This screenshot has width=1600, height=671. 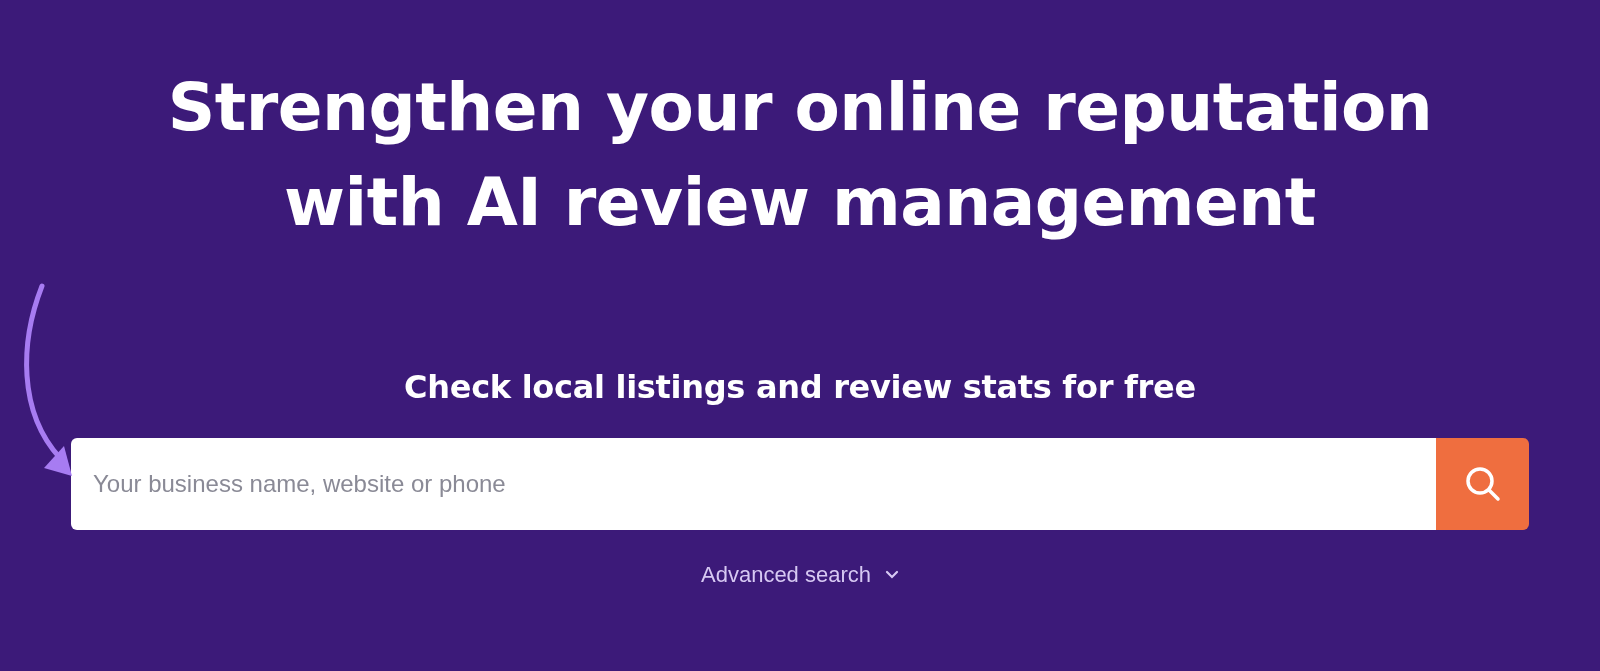 I want to click on chevron-icon, so click(x=892, y=575).